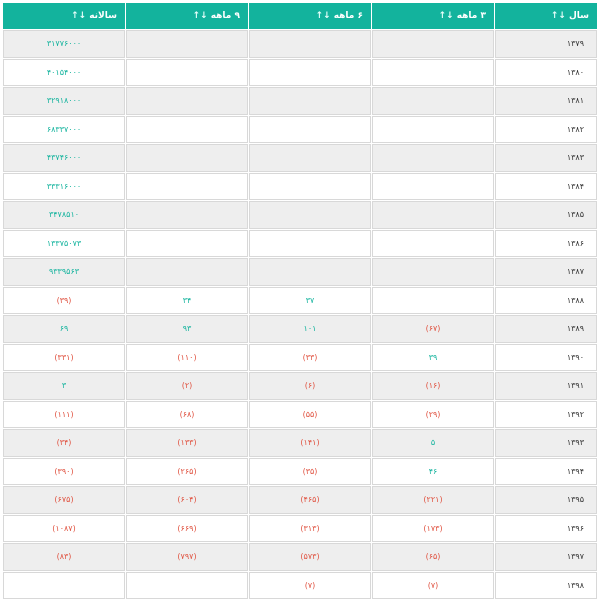 Image resolution: width=600 pixels, height=600 pixels. I want to click on cell-q9: (۶۰۴), so click(187, 500).